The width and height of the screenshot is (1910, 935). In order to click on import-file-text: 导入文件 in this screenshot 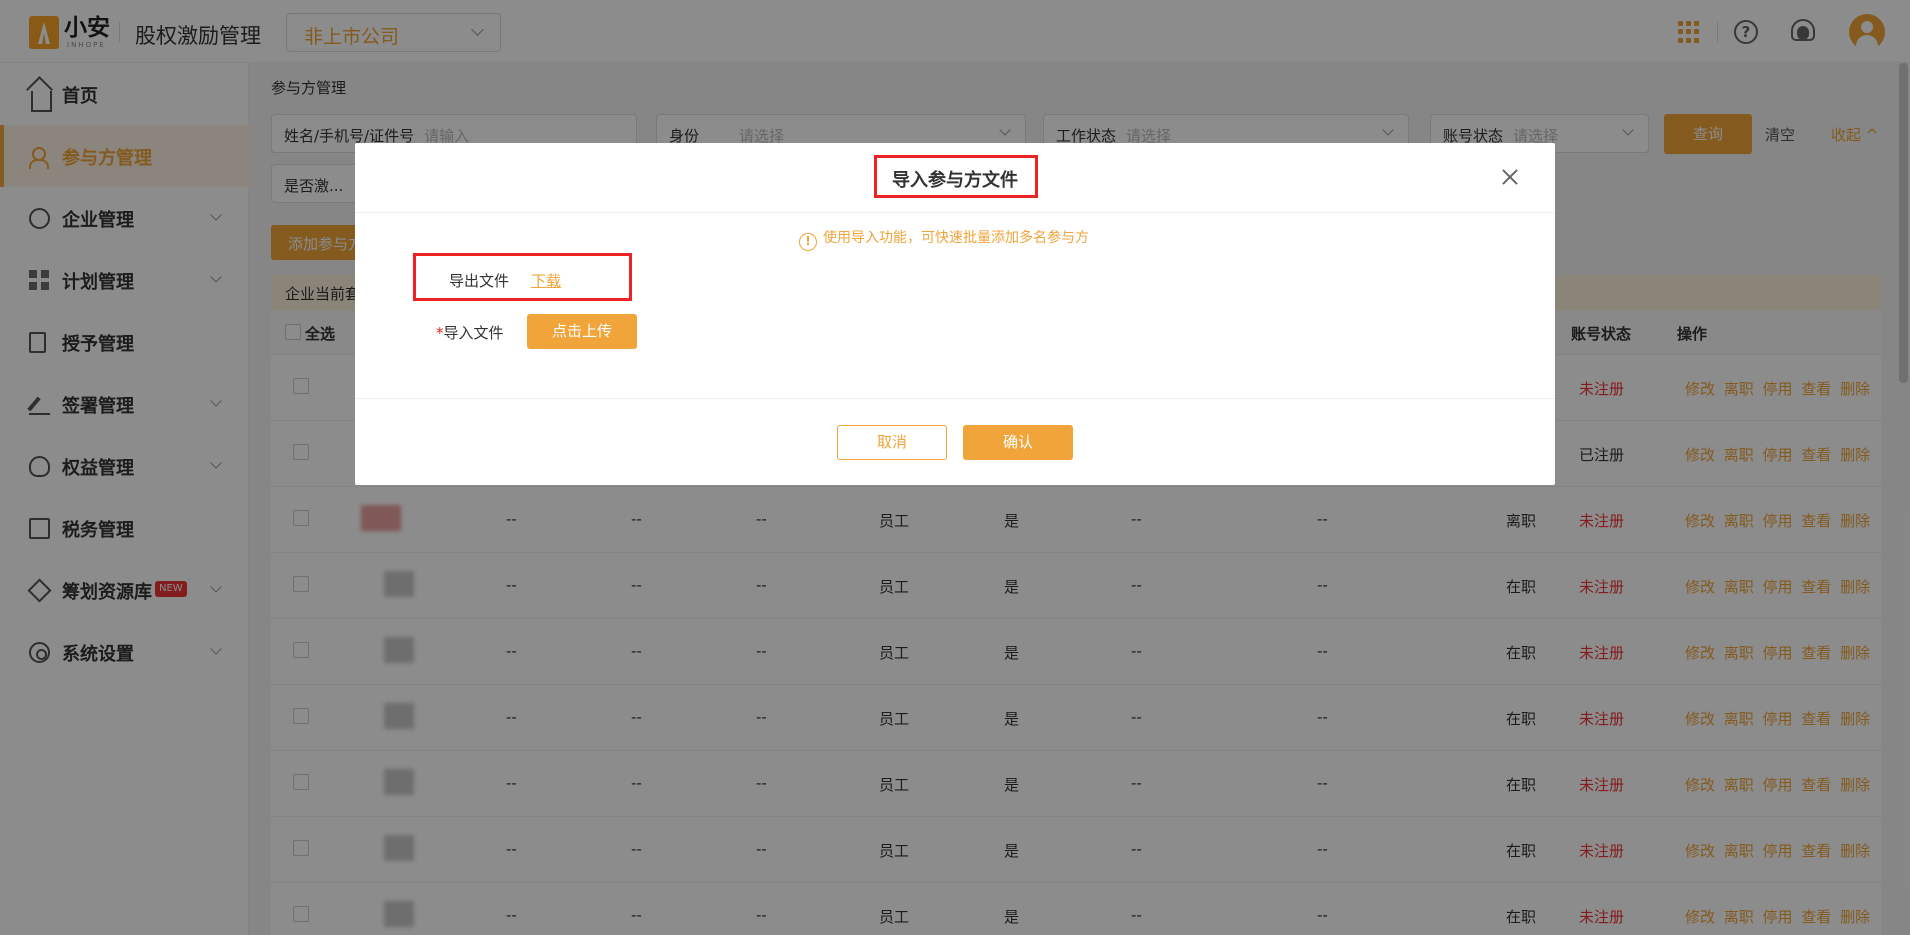, I will do `click(473, 333)`.